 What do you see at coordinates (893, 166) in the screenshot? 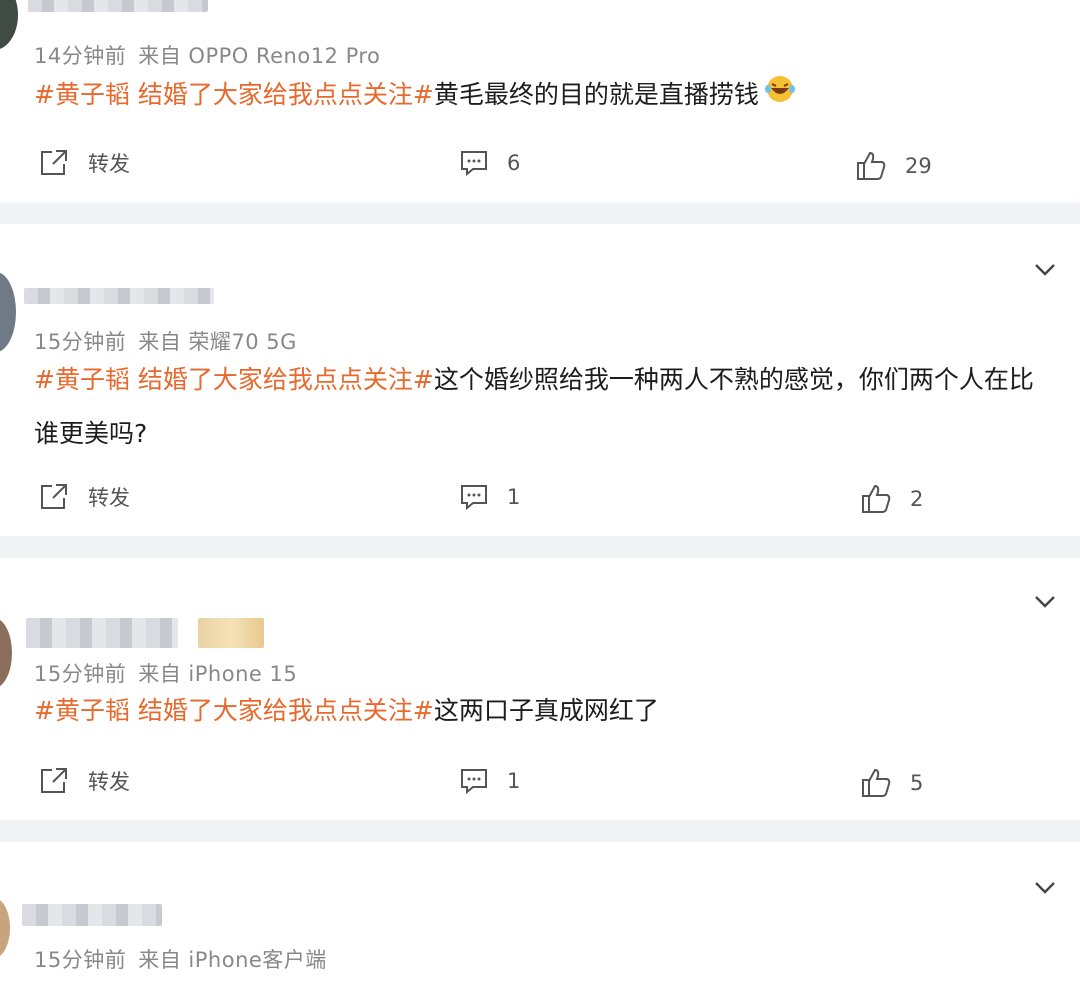
I see `like-button: 29` at bounding box center [893, 166].